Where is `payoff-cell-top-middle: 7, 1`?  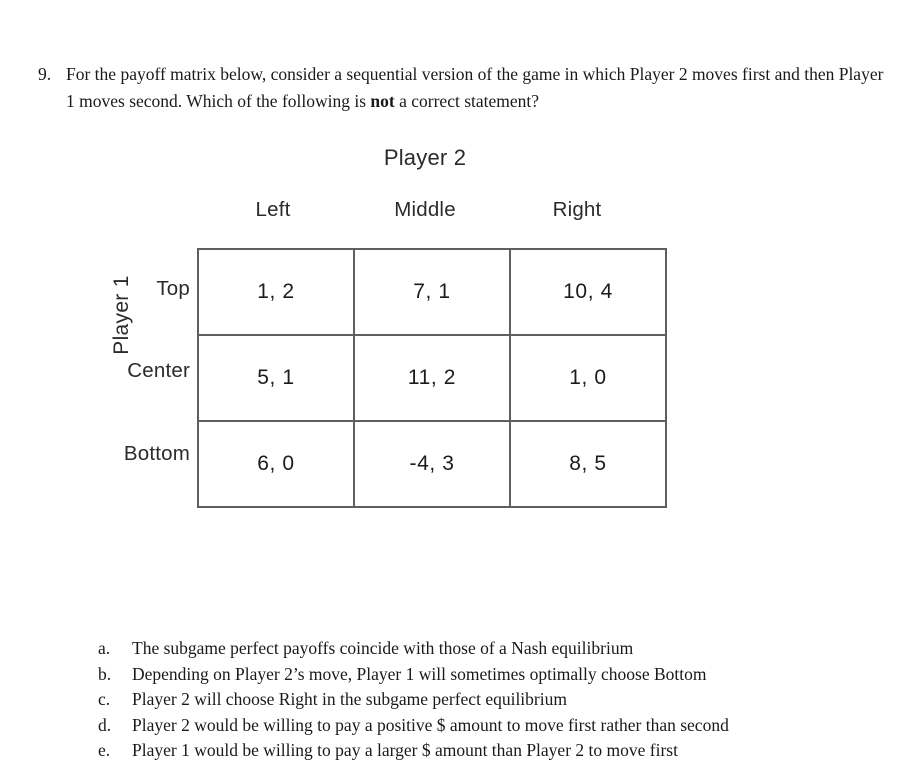
payoff-cell-top-middle: 7, 1 is located at coordinates (432, 292).